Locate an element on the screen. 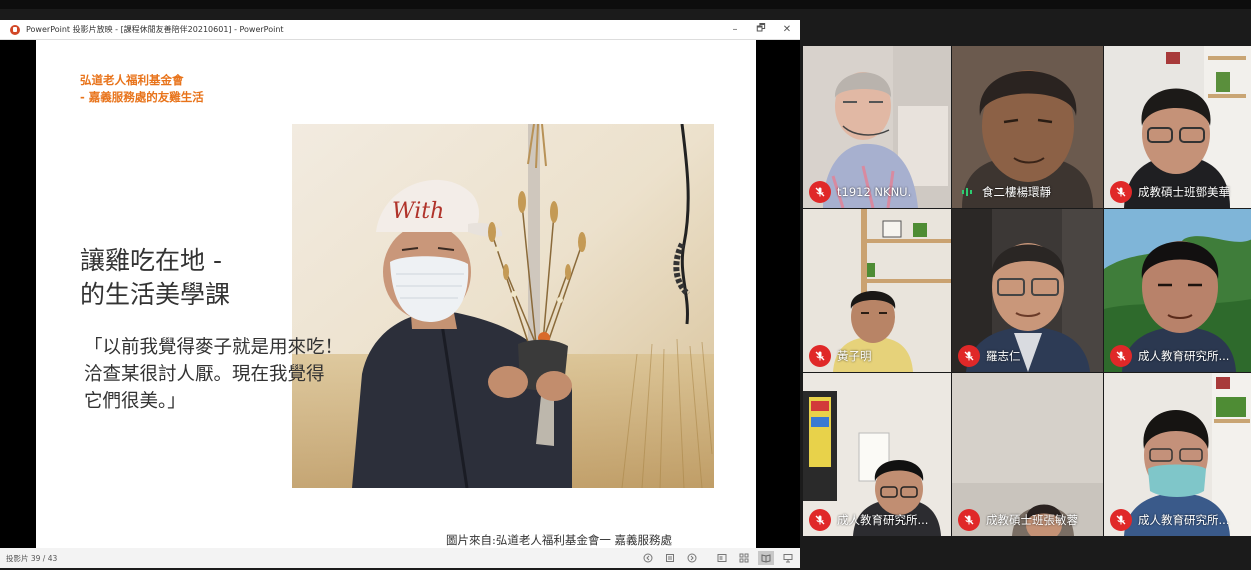 The height and width of the screenshot is (570, 1251). participant-name: 黃子明 is located at coordinates (854, 356).